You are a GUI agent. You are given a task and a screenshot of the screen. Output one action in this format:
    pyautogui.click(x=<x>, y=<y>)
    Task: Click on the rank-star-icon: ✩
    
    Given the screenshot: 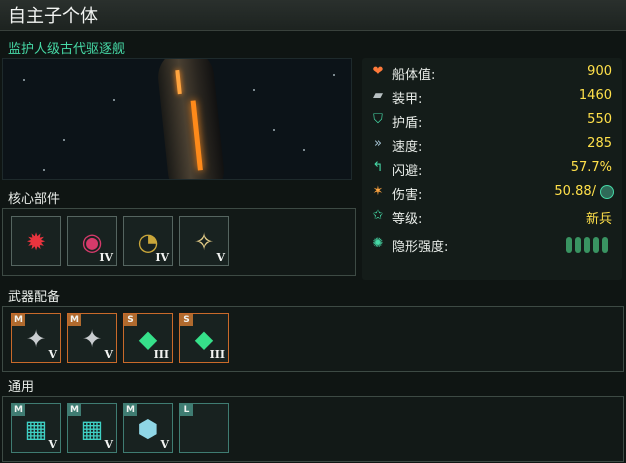 What is the action you would take?
    pyautogui.click(x=378, y=215)
    